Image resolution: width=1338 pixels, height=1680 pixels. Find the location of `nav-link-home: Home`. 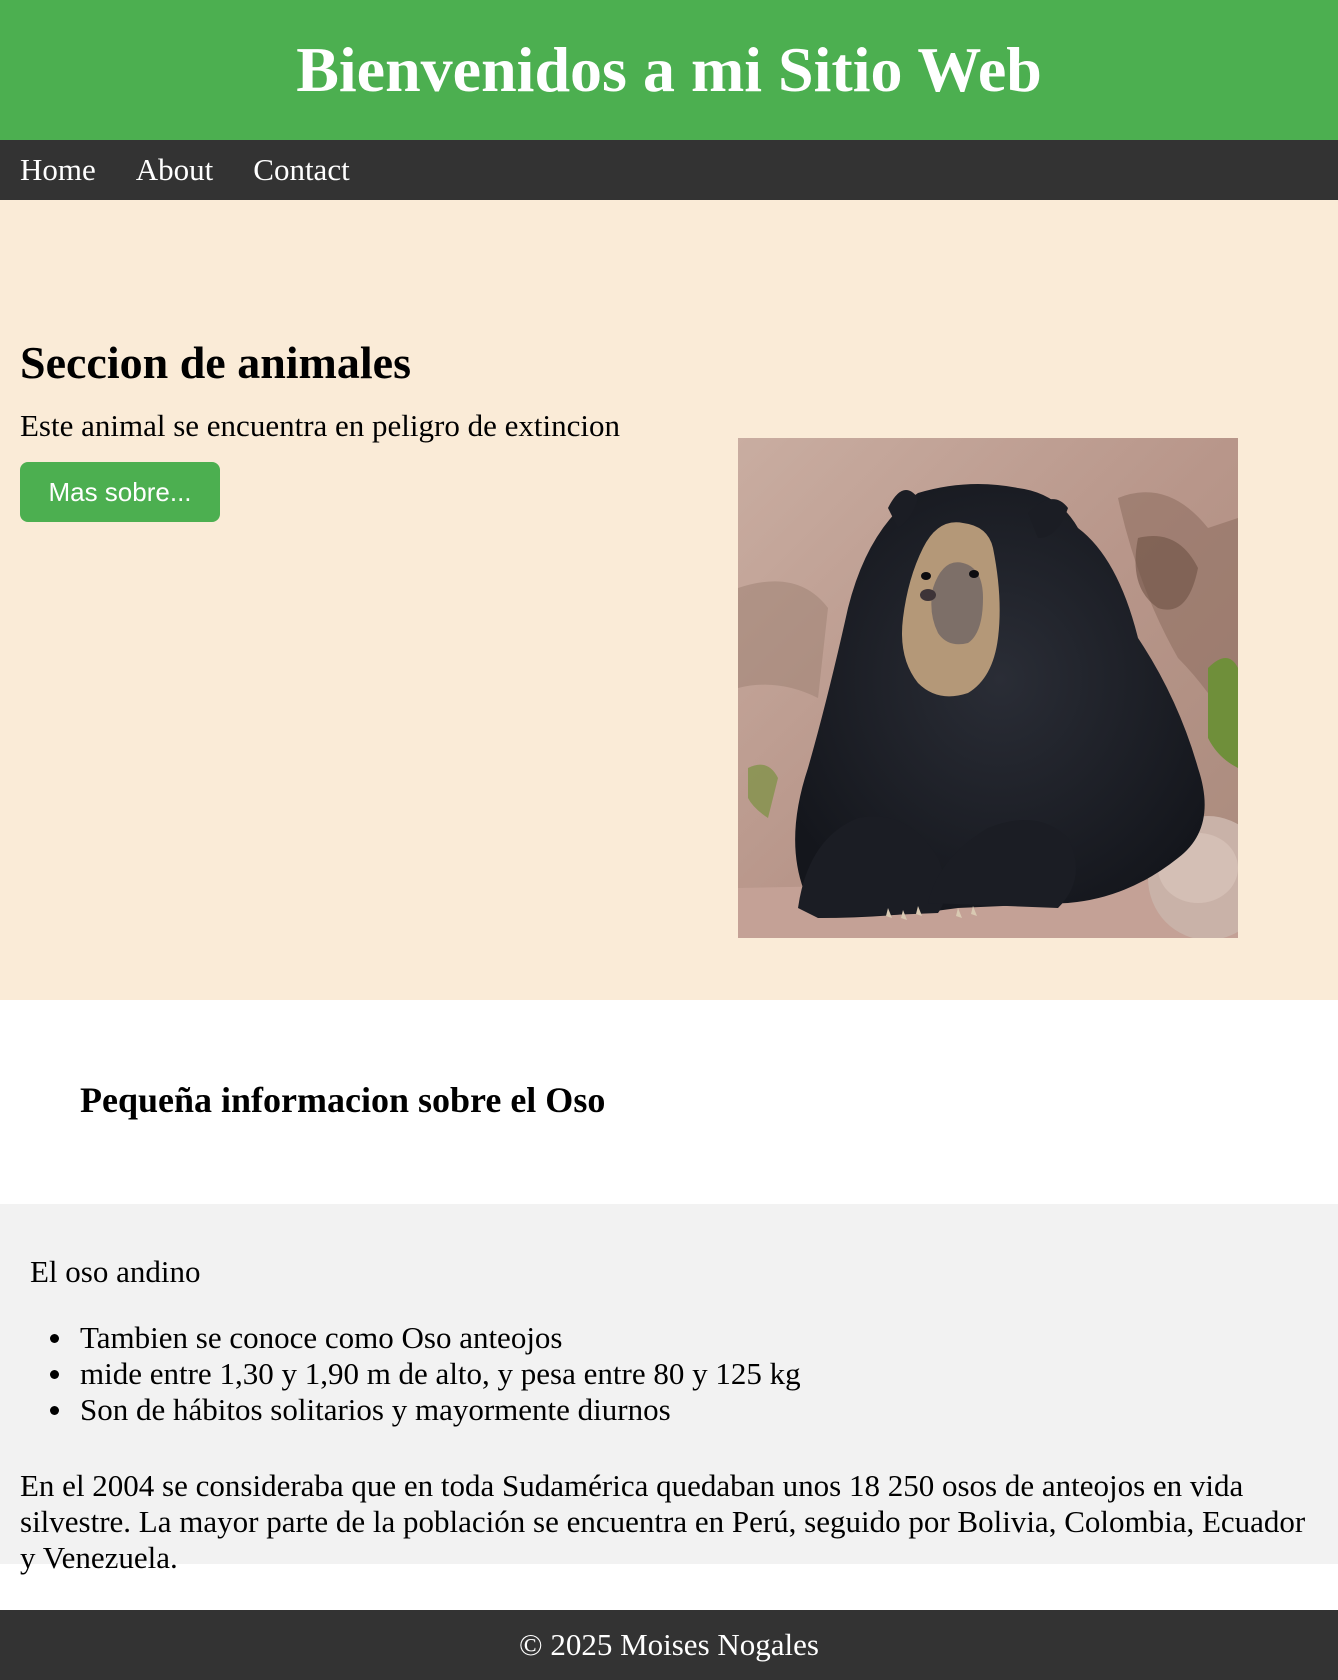

nav-link-home: Home is located at coordinates (58, 170).